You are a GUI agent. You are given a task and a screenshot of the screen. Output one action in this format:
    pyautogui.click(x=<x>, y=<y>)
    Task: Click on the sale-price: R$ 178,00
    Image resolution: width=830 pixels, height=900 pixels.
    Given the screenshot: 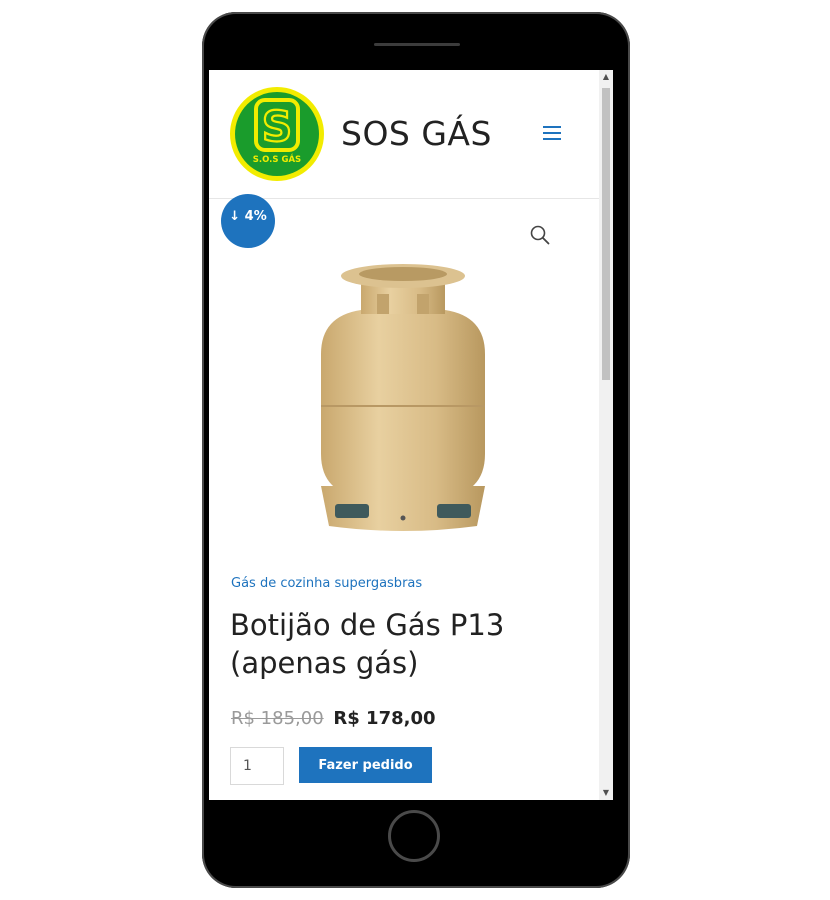 What is the action you would take?
    pyautogui.click(x=384, y=718)
    